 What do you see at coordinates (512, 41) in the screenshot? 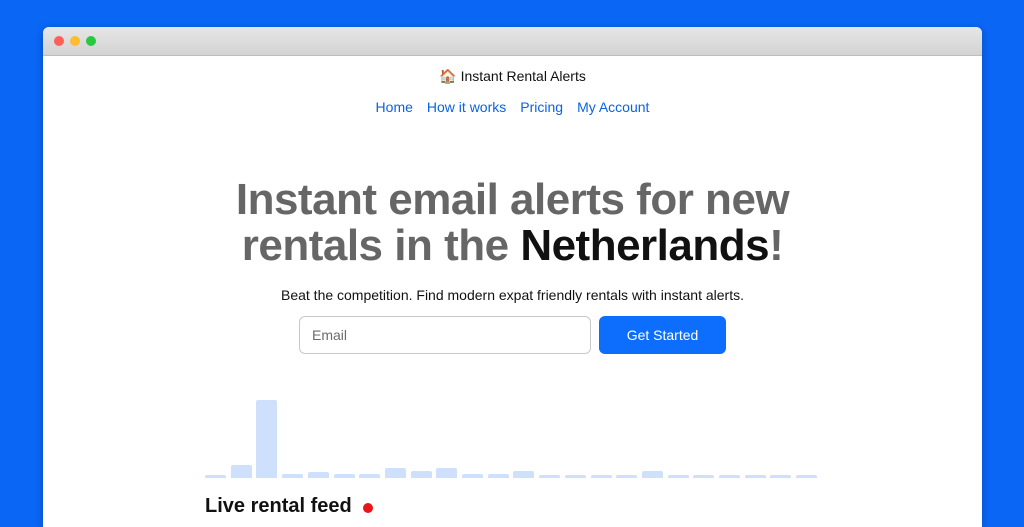
I see `window-titlebar` at bounding box center [512, 41].